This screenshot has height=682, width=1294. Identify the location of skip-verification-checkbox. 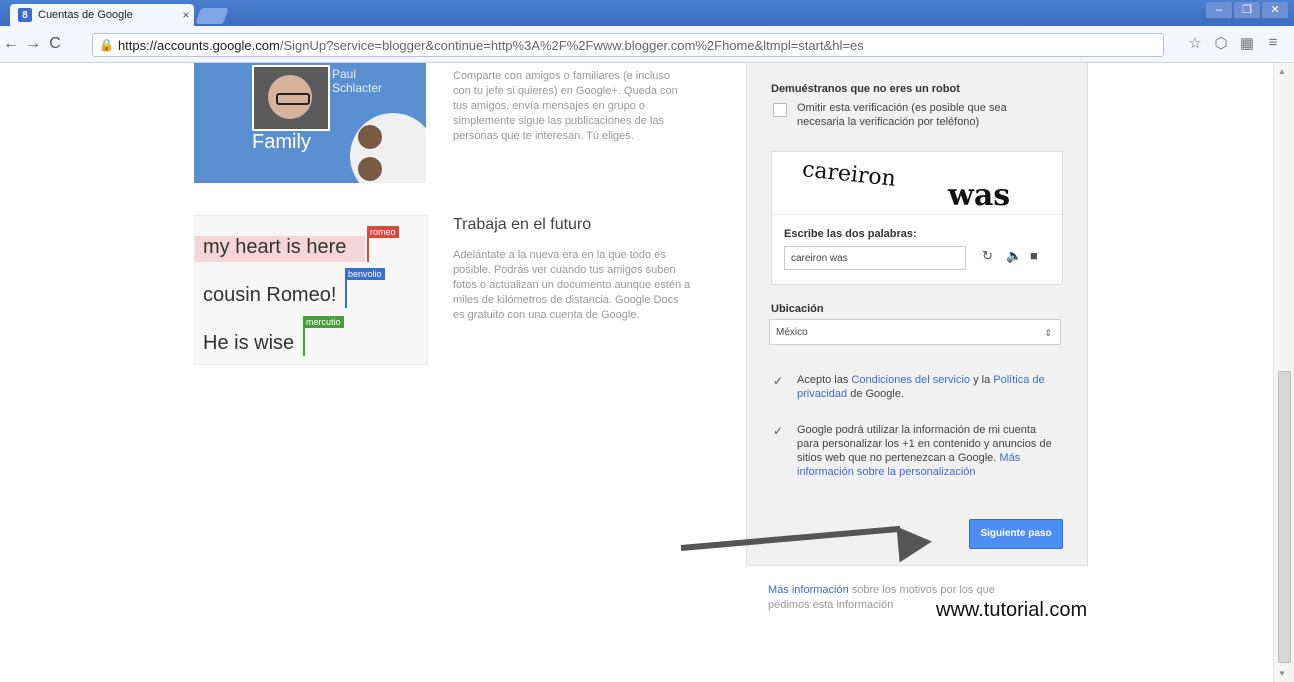
(780, 110).